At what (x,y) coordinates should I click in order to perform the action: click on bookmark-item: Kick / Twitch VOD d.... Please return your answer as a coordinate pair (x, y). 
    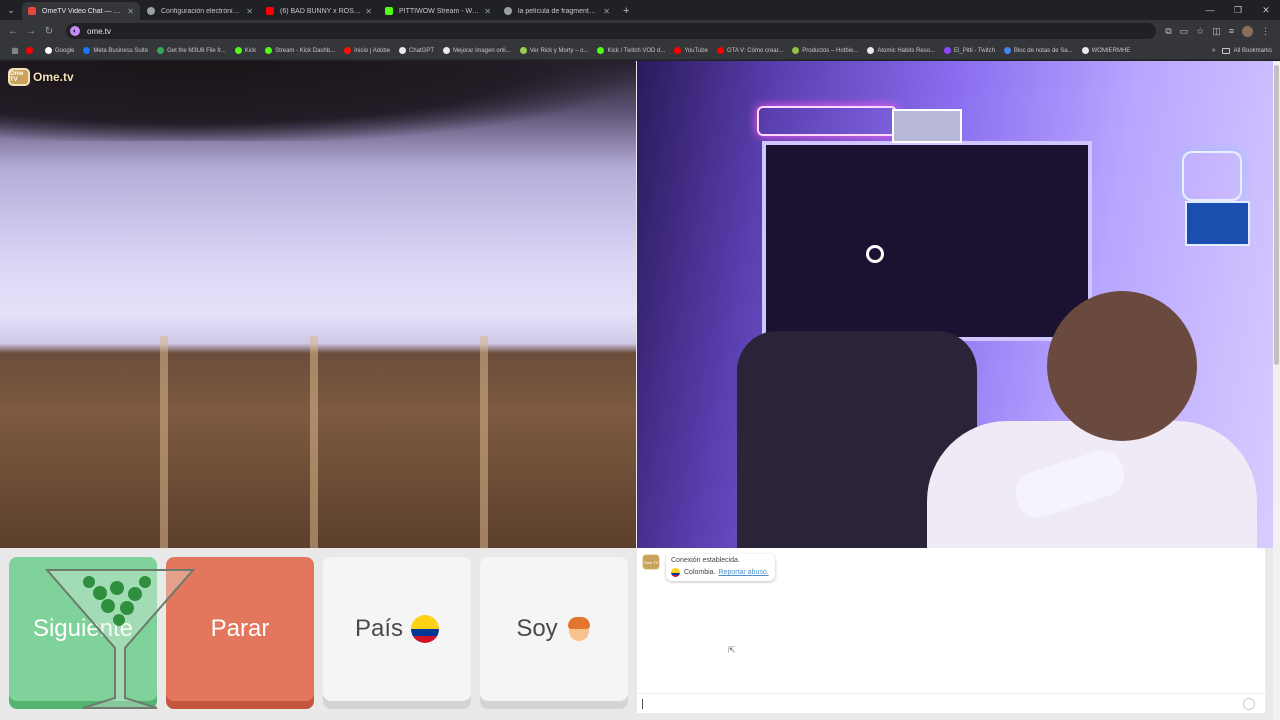
    Looking at the image, I should click on (631, 50).